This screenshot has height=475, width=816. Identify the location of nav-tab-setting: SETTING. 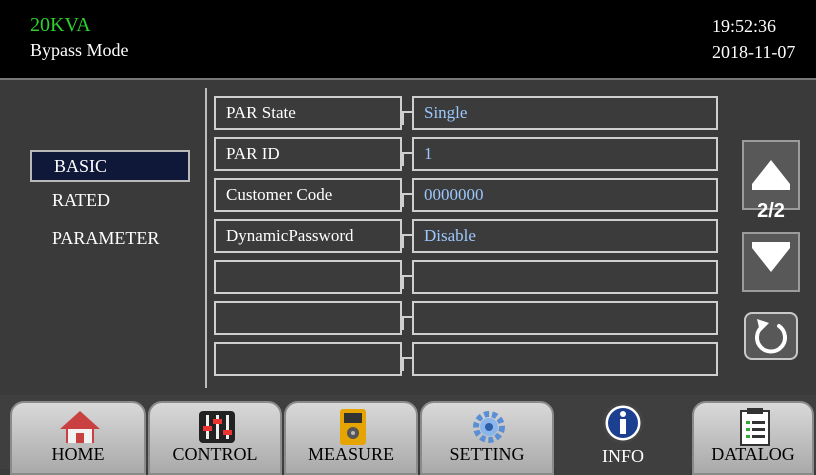
(487, 438).